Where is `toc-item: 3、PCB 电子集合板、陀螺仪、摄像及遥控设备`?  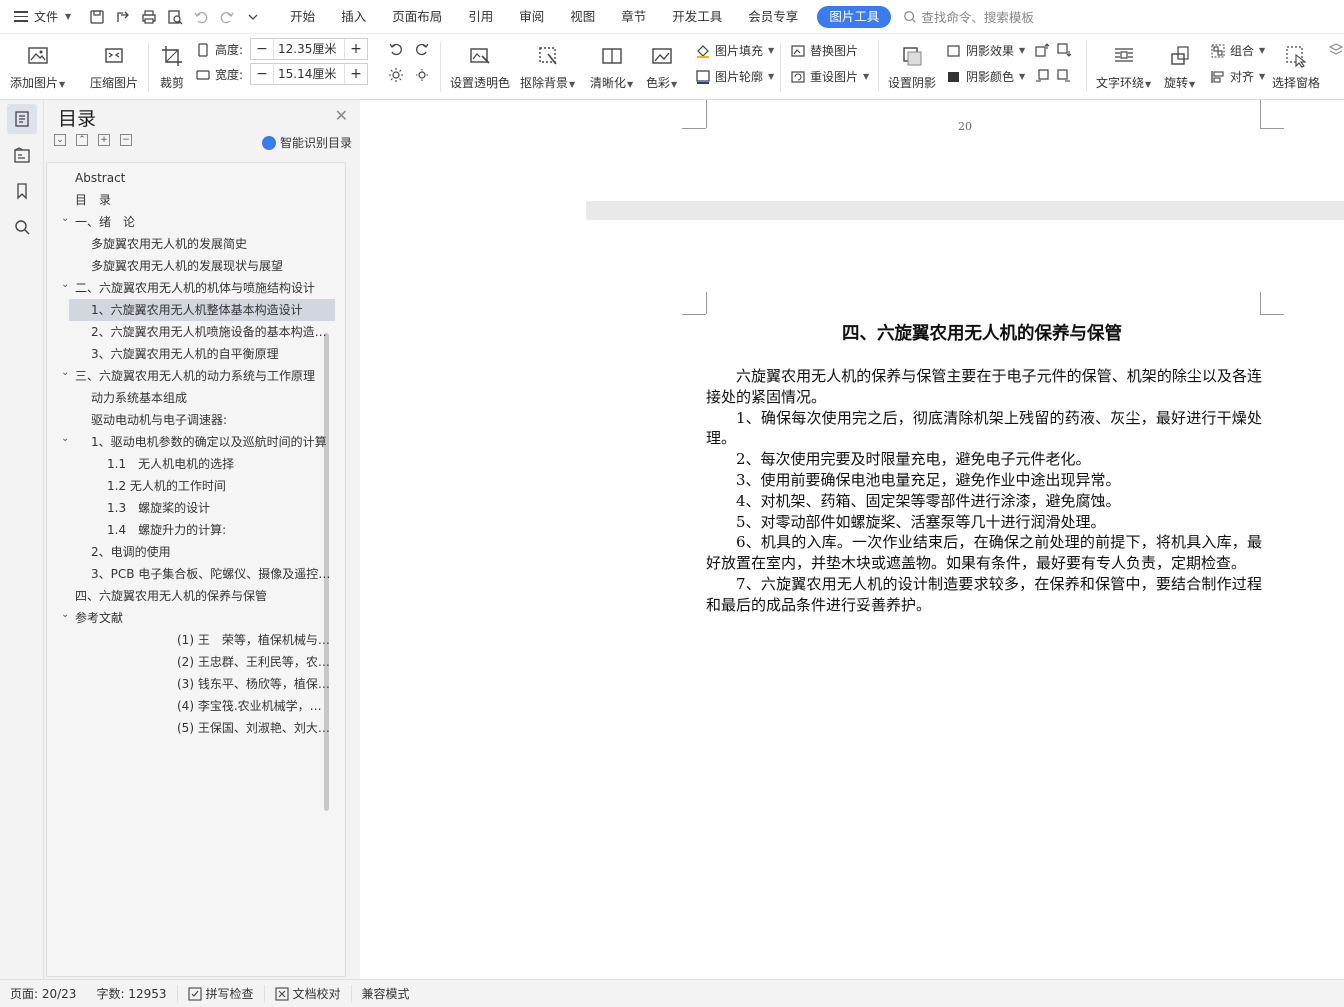 toc-item: 3、PCB 电子集合板、陀螺仪、摄像及遥控设备 is located at coordinates (191, 574).